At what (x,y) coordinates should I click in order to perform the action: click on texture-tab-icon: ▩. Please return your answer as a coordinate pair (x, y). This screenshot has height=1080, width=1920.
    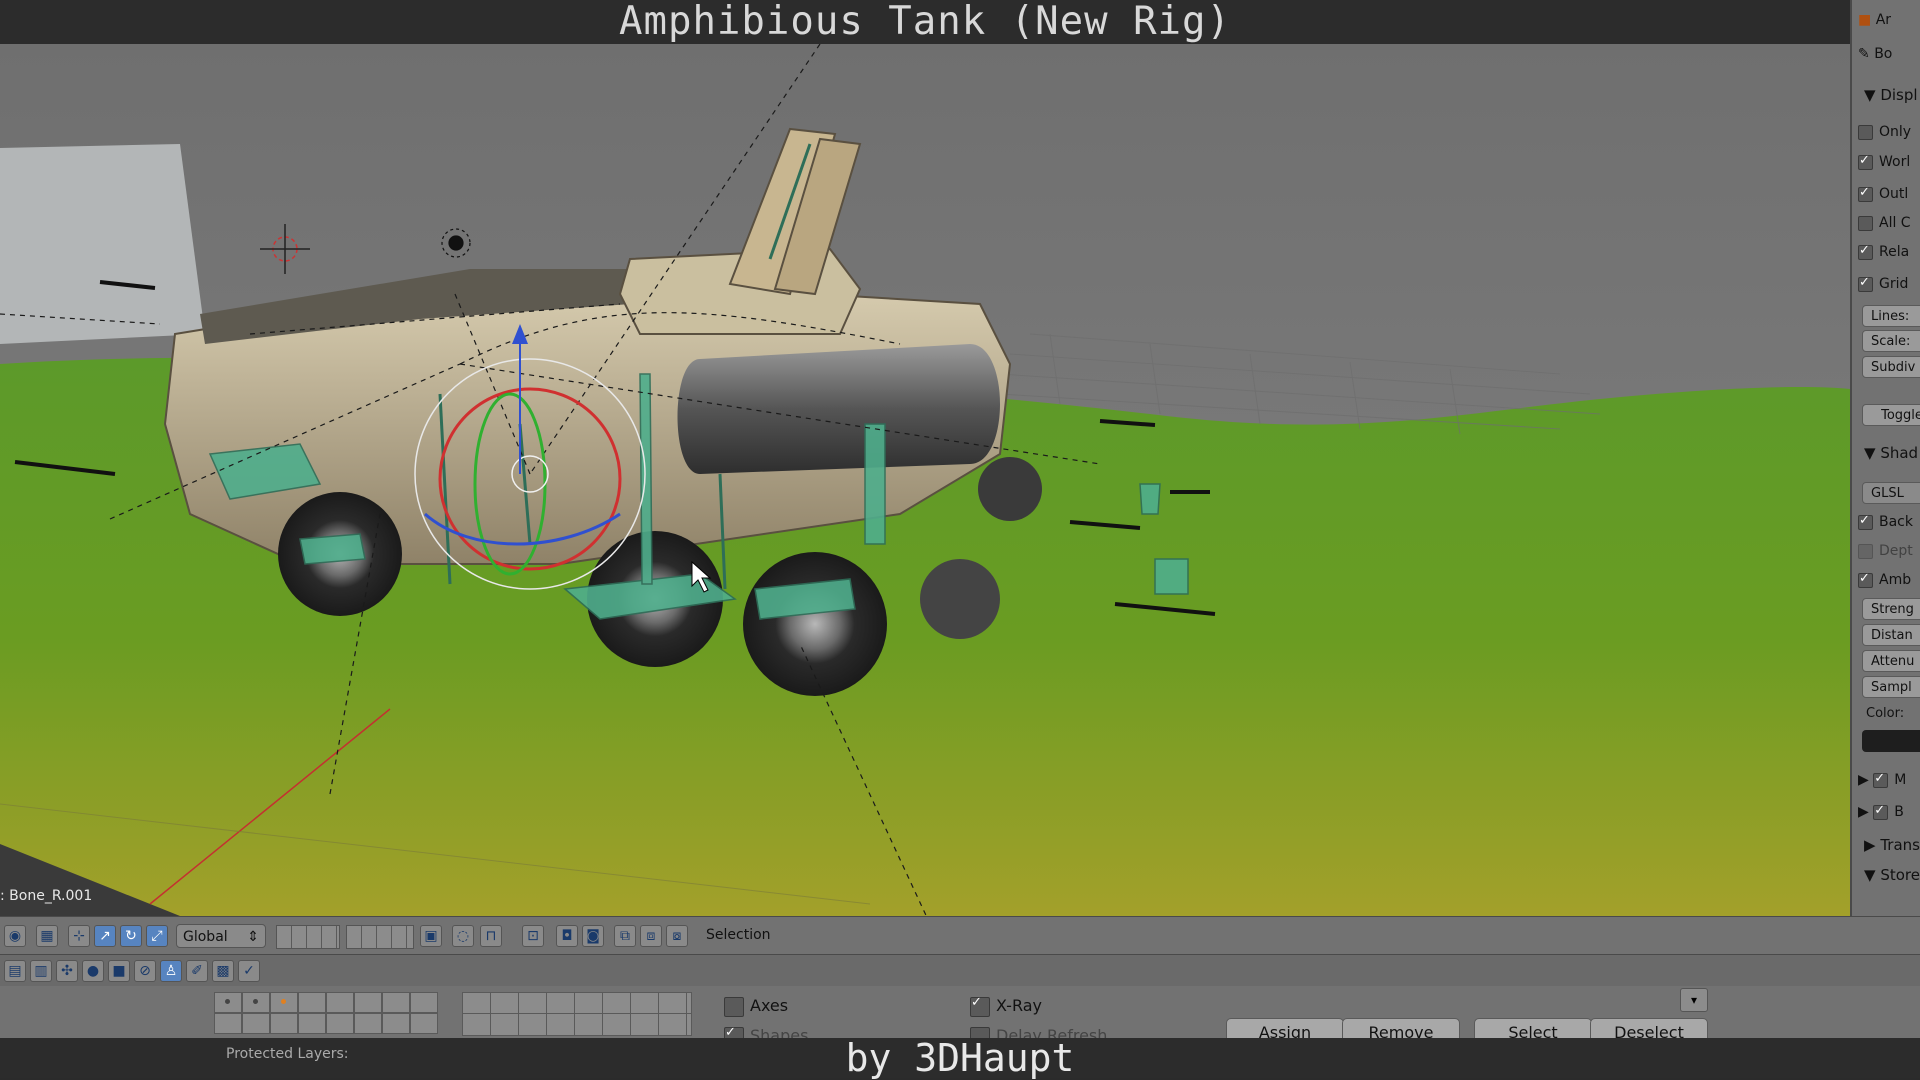
    Looking at the image, I should click on (223, 971).